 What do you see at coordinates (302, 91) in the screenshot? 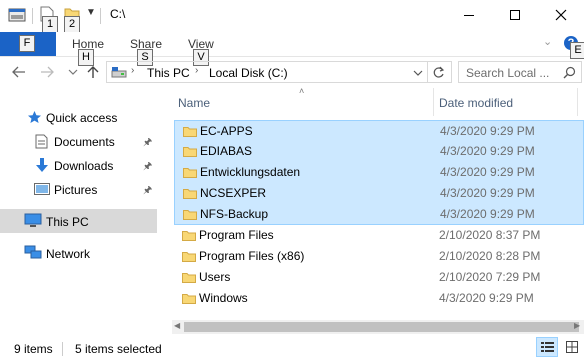
I see `sort-ascending-icon: ˄` at bounding box center [302, 91].